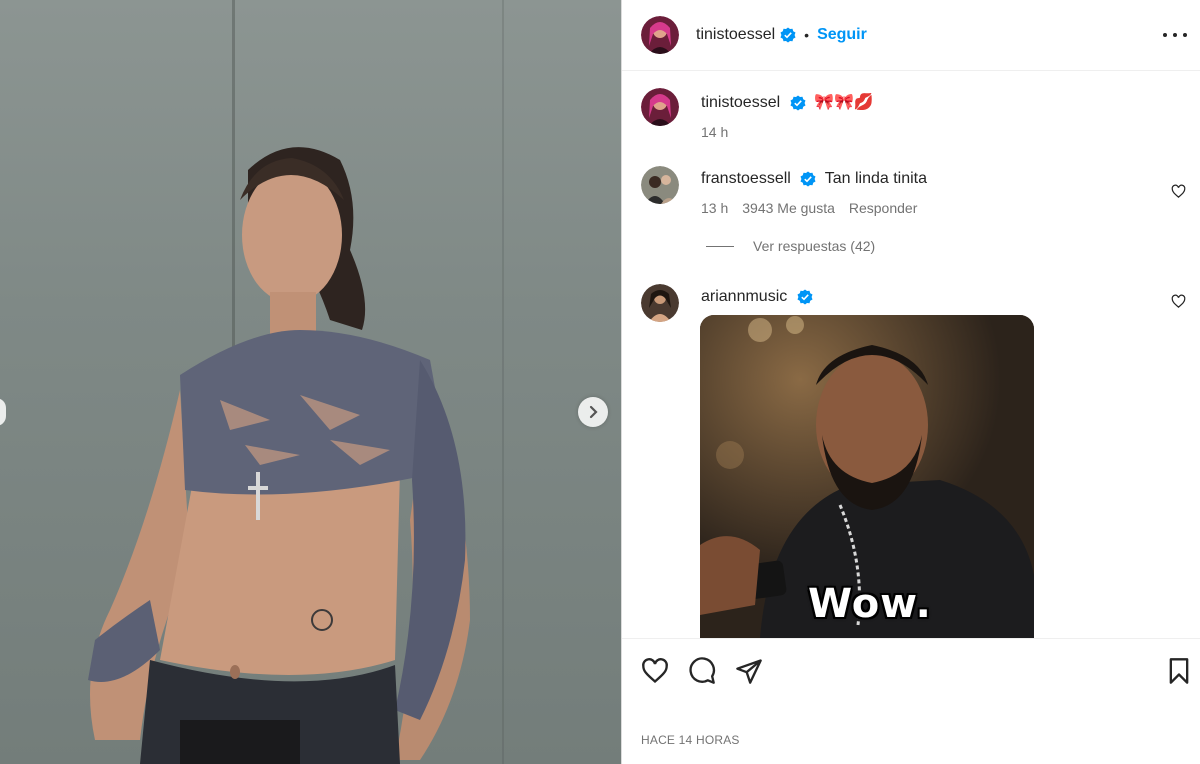  What do you see at coordinates (883, 208) in the screenshot?
I see `reply-button: Responder` at bounding box center [883, 208].